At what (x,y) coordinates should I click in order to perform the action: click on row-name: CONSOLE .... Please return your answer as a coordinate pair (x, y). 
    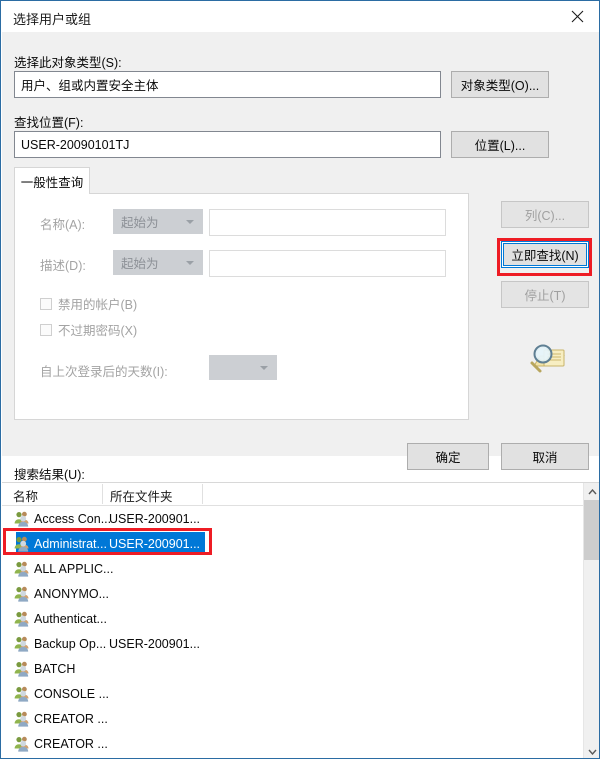
    Looking at the image, I should click on (72, 693).